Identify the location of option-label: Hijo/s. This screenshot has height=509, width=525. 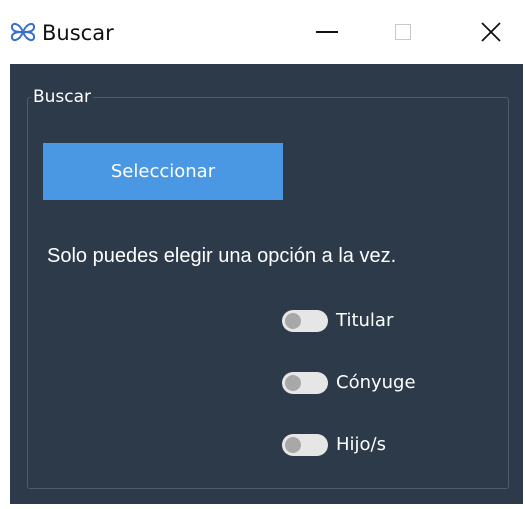
(361, 444).